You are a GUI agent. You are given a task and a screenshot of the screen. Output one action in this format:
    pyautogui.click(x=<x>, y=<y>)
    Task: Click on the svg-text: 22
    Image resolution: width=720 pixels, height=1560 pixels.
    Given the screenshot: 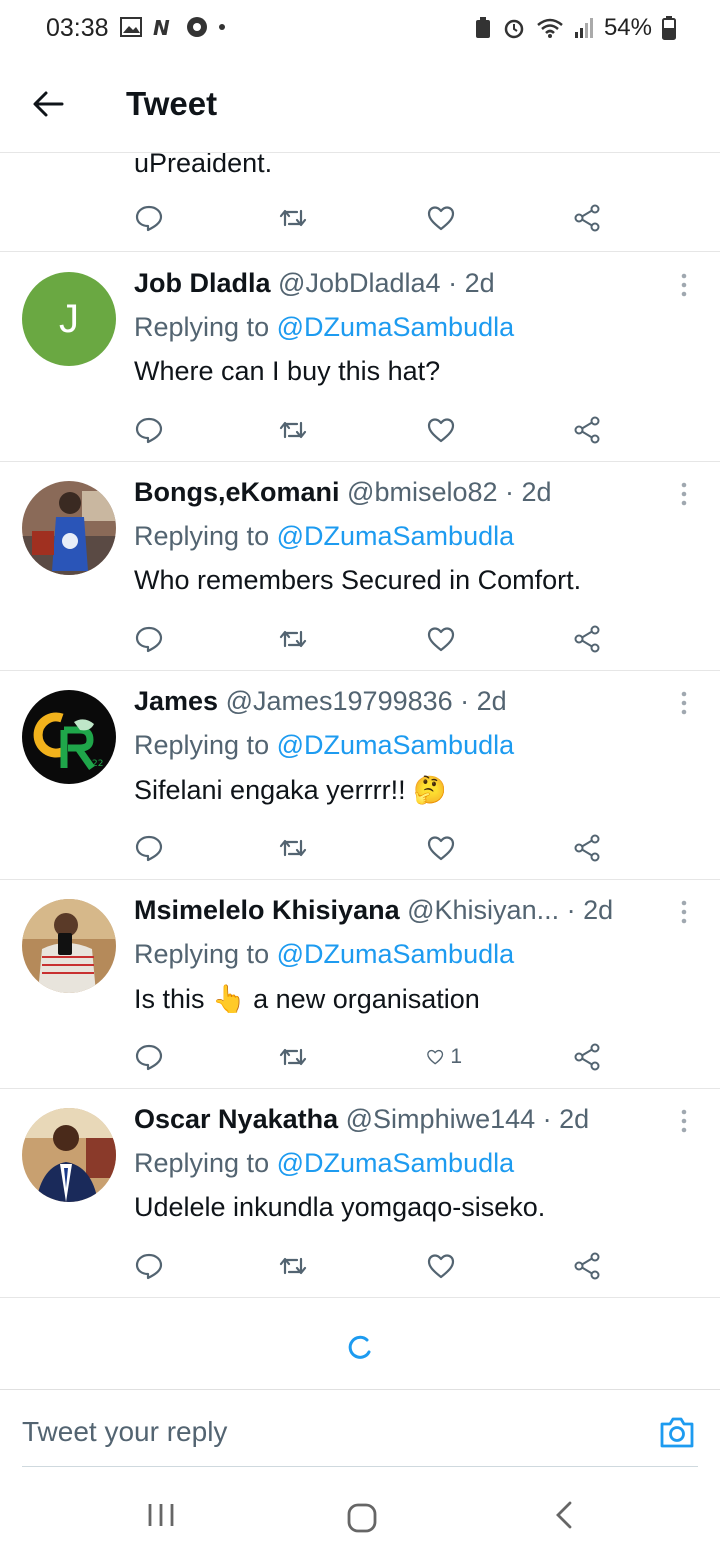 What is the action you would take?
    pyautogui.click(x=97, y=764)
    